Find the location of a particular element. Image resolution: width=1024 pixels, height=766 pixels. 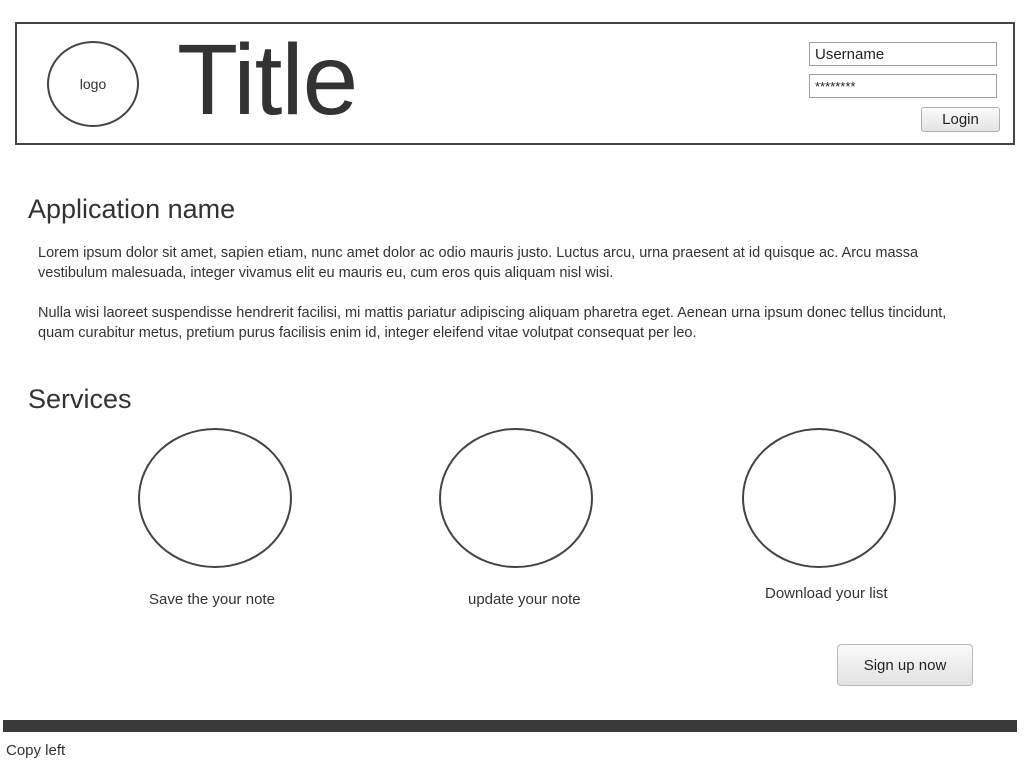

service-label-update: update your note is located at coordinates (524, 599).